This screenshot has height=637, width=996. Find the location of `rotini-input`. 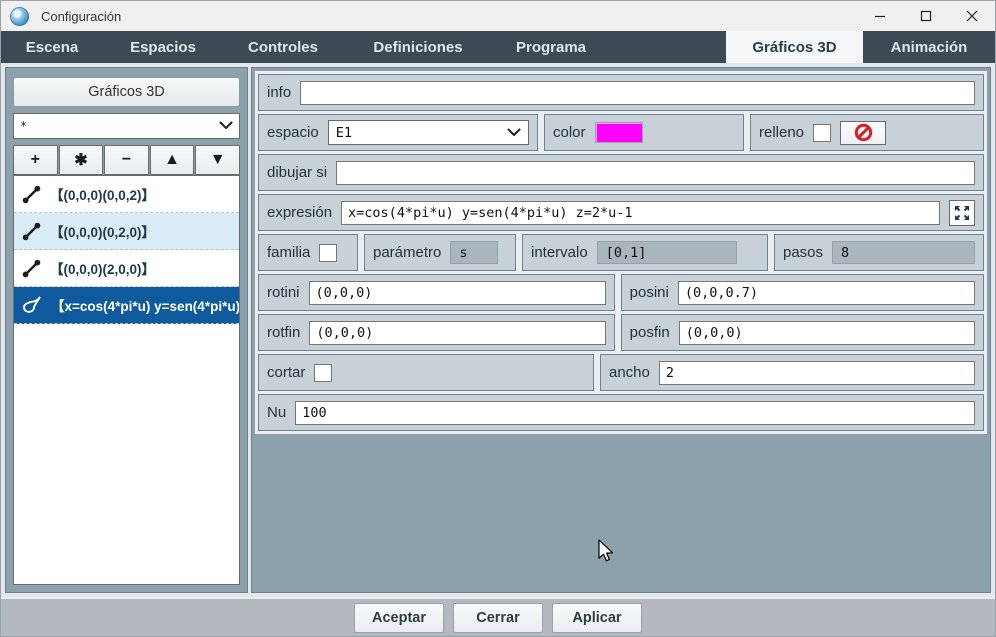

rotini-input is located at coordinates (457, 292).